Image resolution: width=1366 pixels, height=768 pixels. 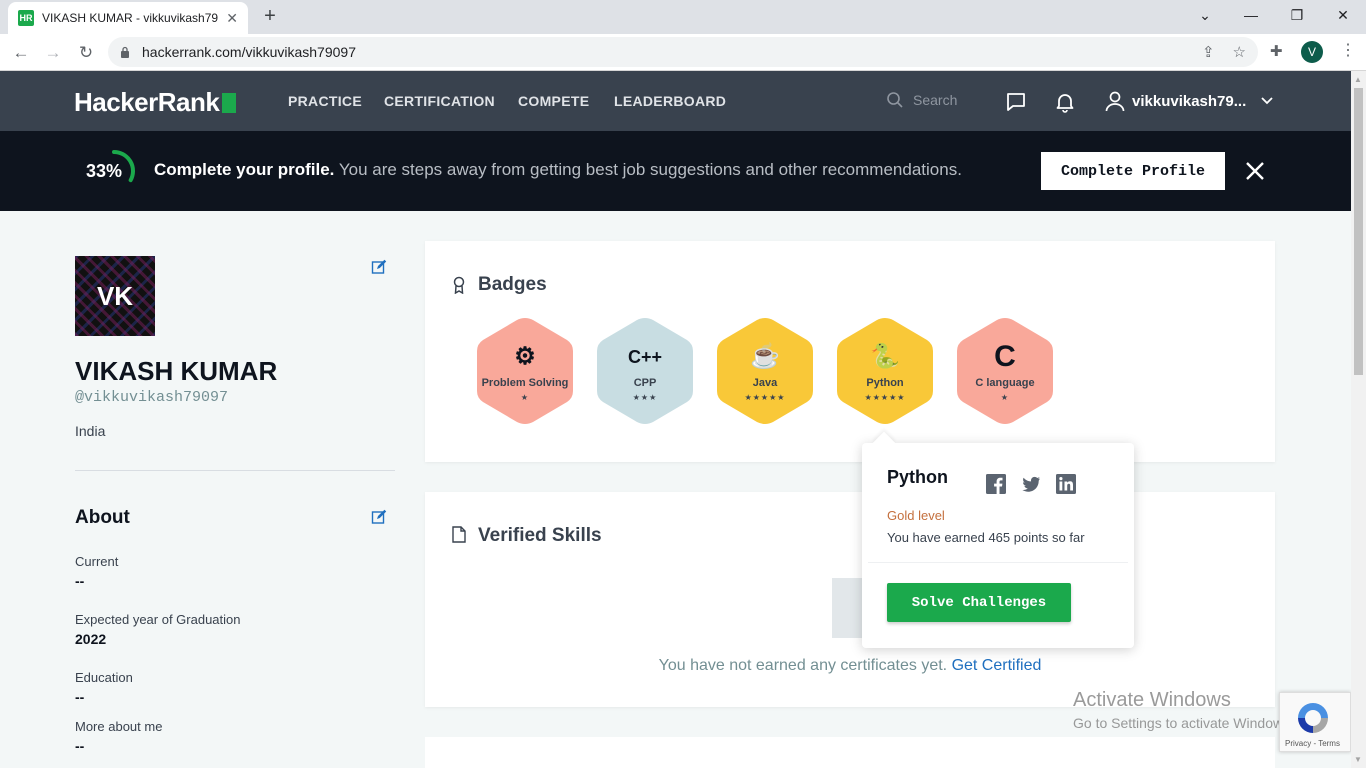 What do you see at coordinates (895, 100) in the screenshot?
I see `search-icon` at bounding box center [895, 100].